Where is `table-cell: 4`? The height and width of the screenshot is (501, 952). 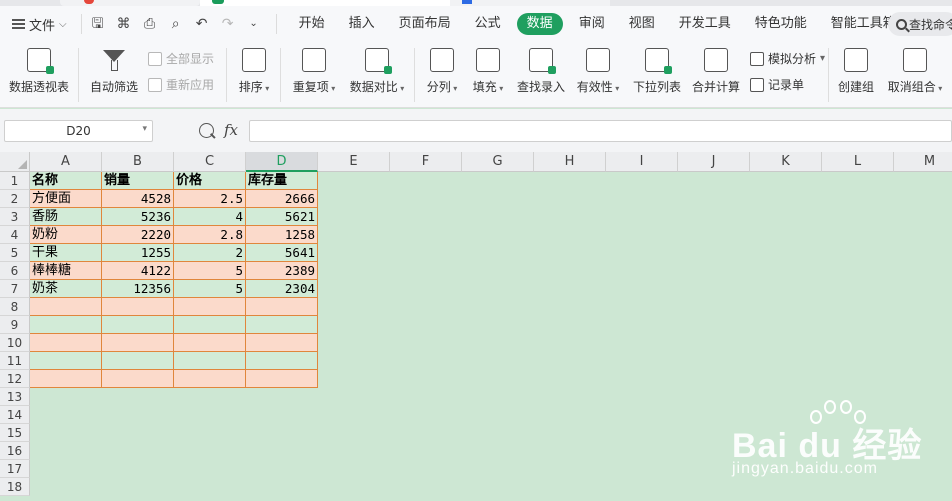 table-cell: 4 is located at coordinates (210, 217).